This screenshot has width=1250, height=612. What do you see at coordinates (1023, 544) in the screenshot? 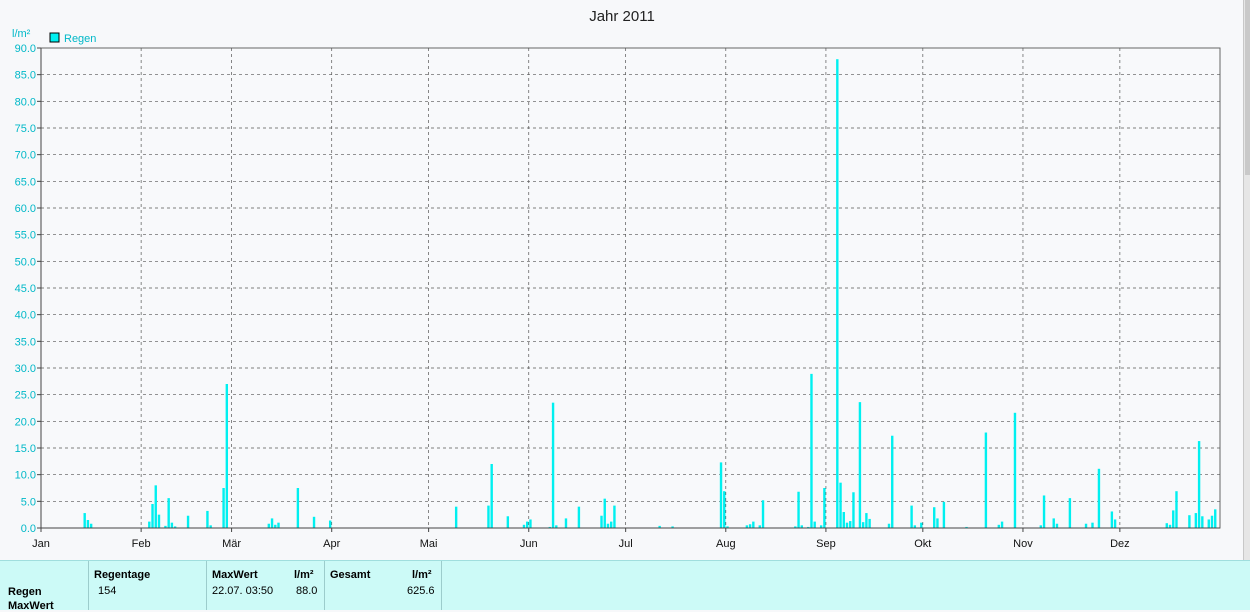
I see `x-tick-label: Nov` at bounding box center [1023, 544].